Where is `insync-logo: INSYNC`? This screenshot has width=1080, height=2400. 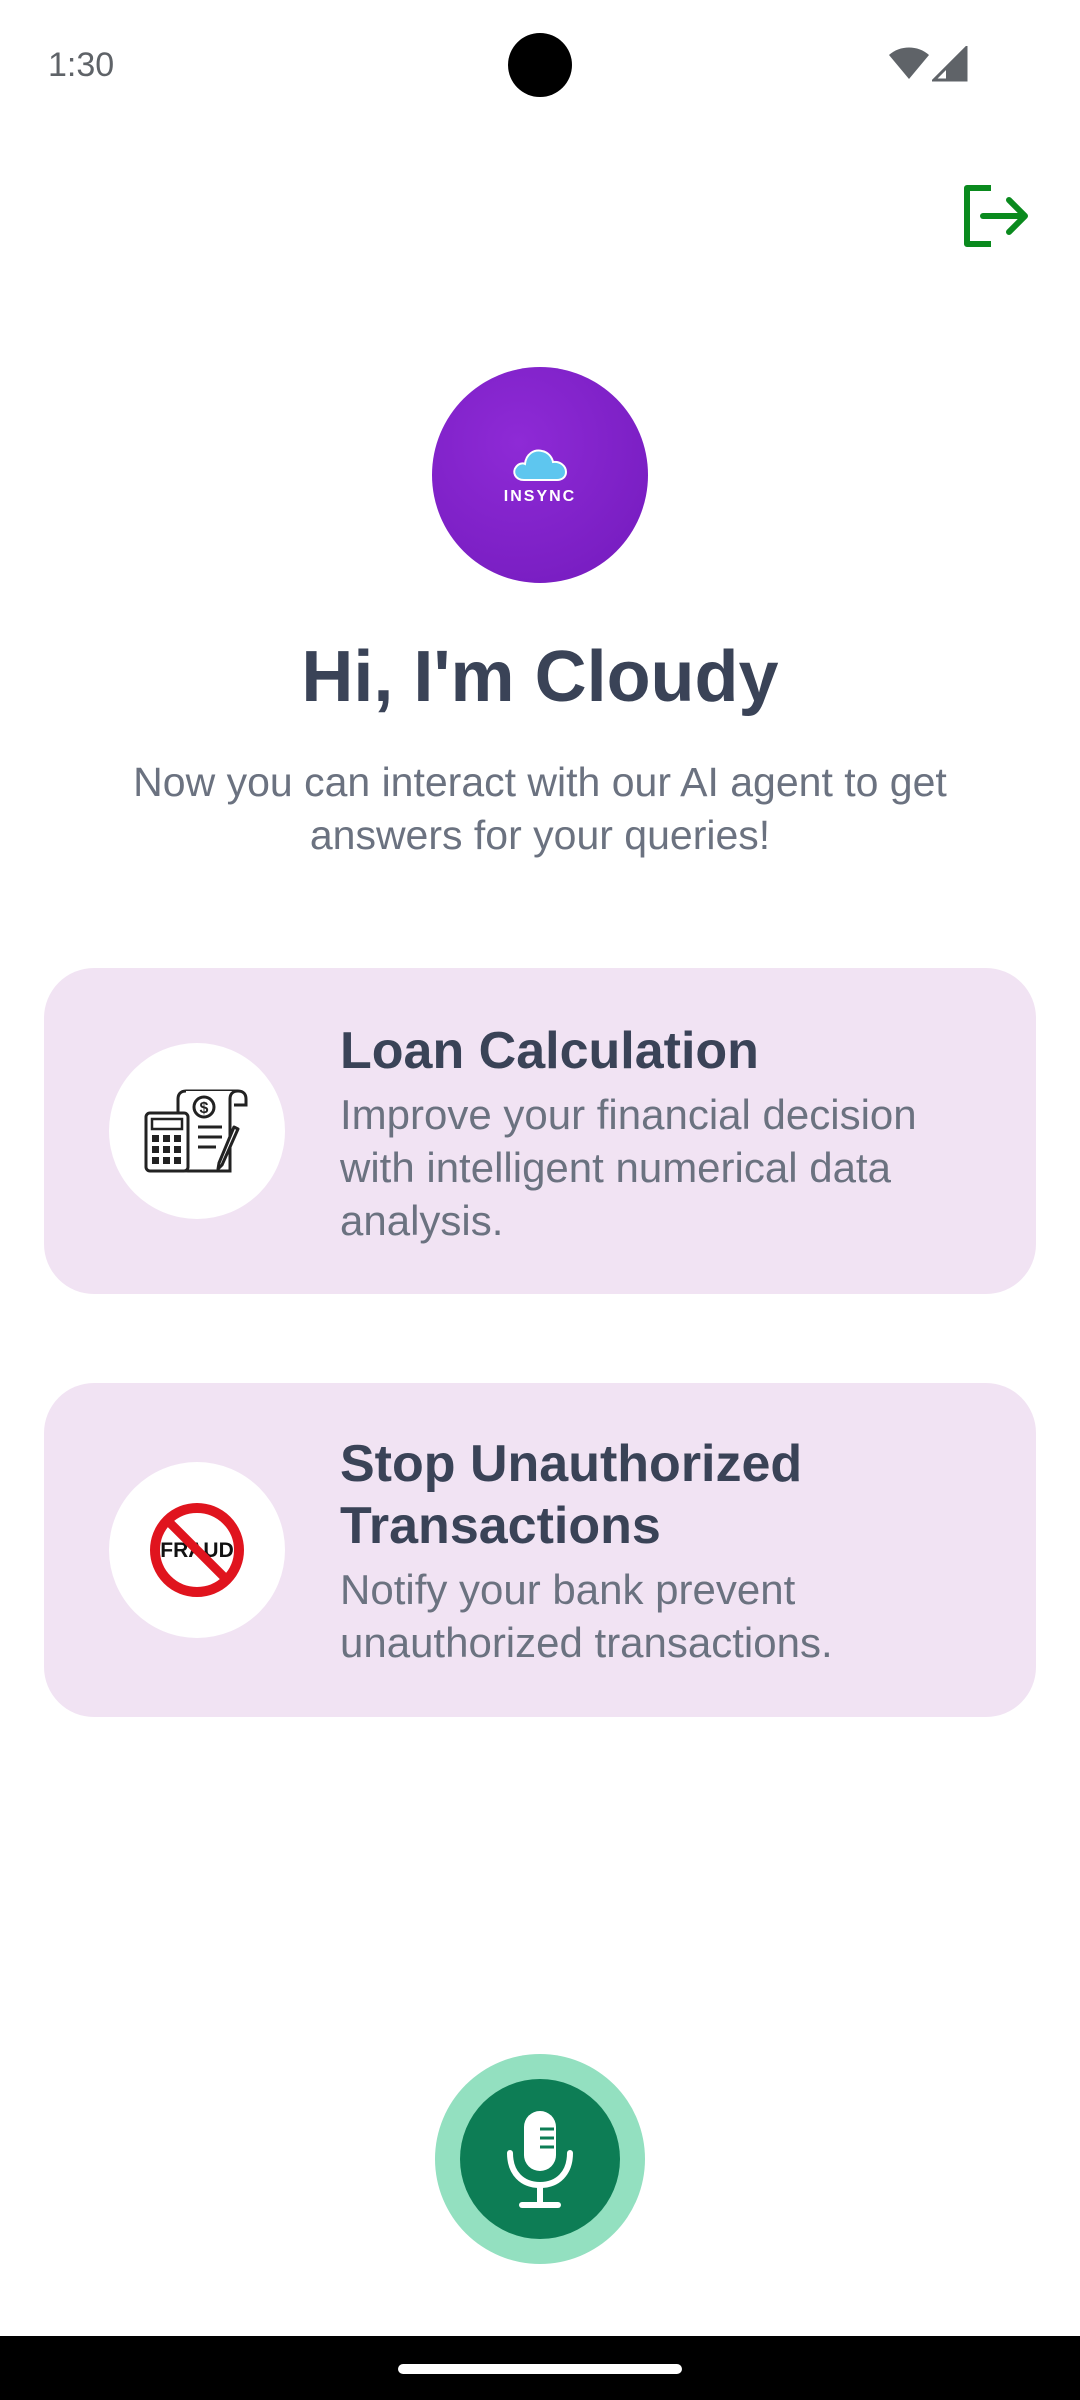 insync-logo: INSYNC is located at coordinates (540, 475).